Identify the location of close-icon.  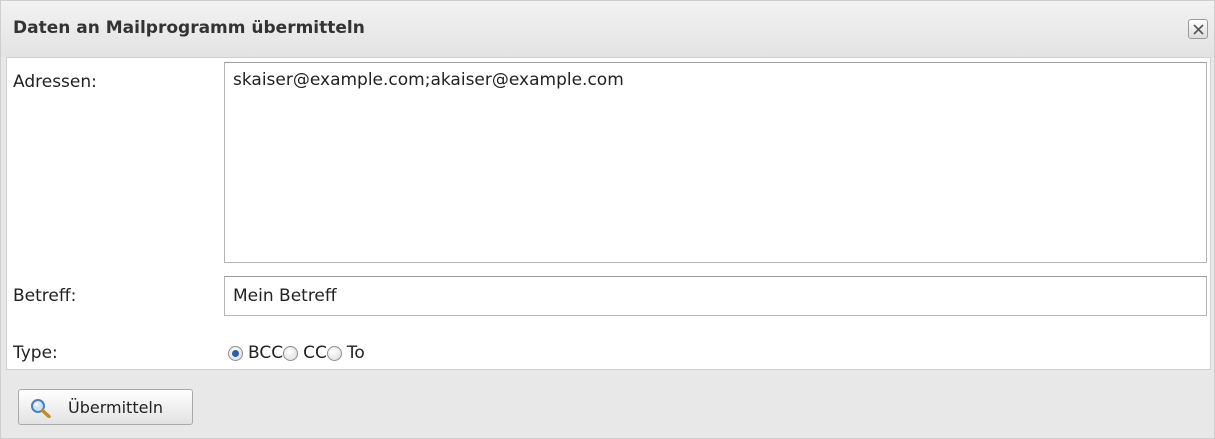
(1198, 29).